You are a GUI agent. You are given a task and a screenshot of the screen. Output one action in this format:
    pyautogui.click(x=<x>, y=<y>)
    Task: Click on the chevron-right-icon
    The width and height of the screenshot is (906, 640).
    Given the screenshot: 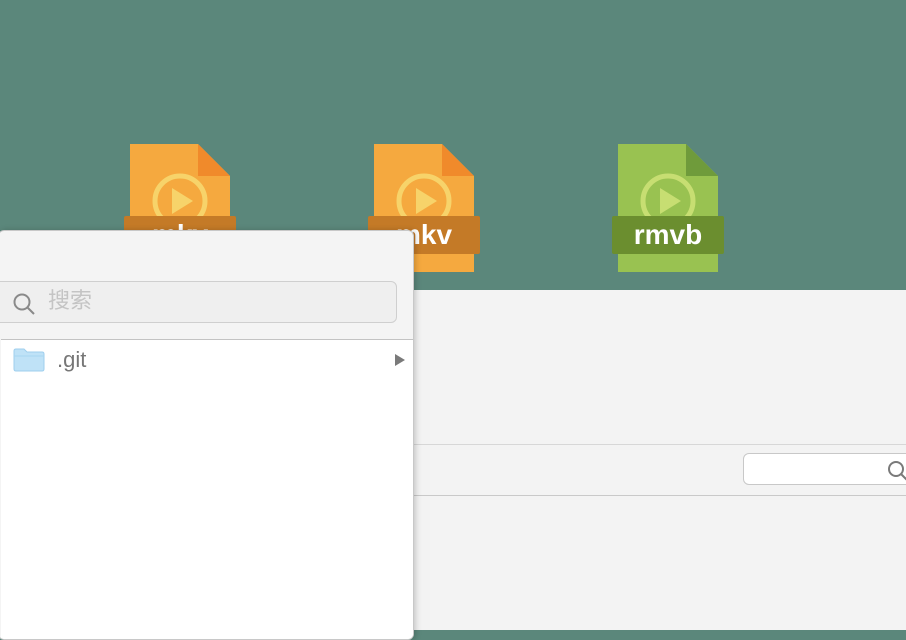 What is the action you would take?
    pyautogui.click(x=400, y=362)
    